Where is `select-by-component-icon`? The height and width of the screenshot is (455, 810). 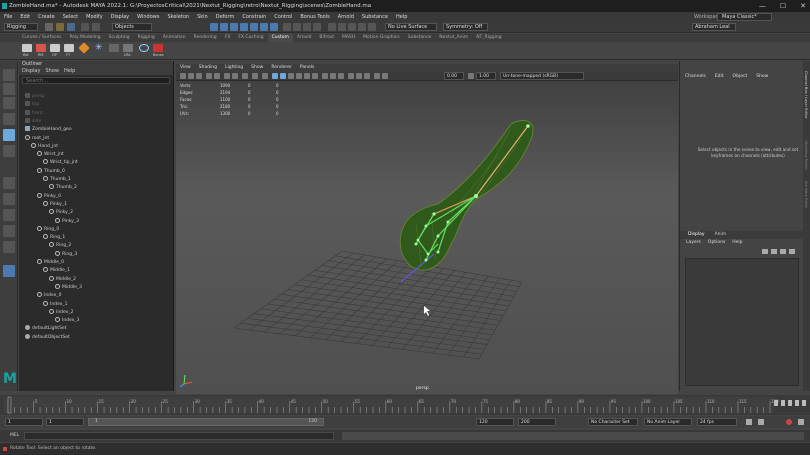
select-by-component-icon is located at coordinates (234, 27).